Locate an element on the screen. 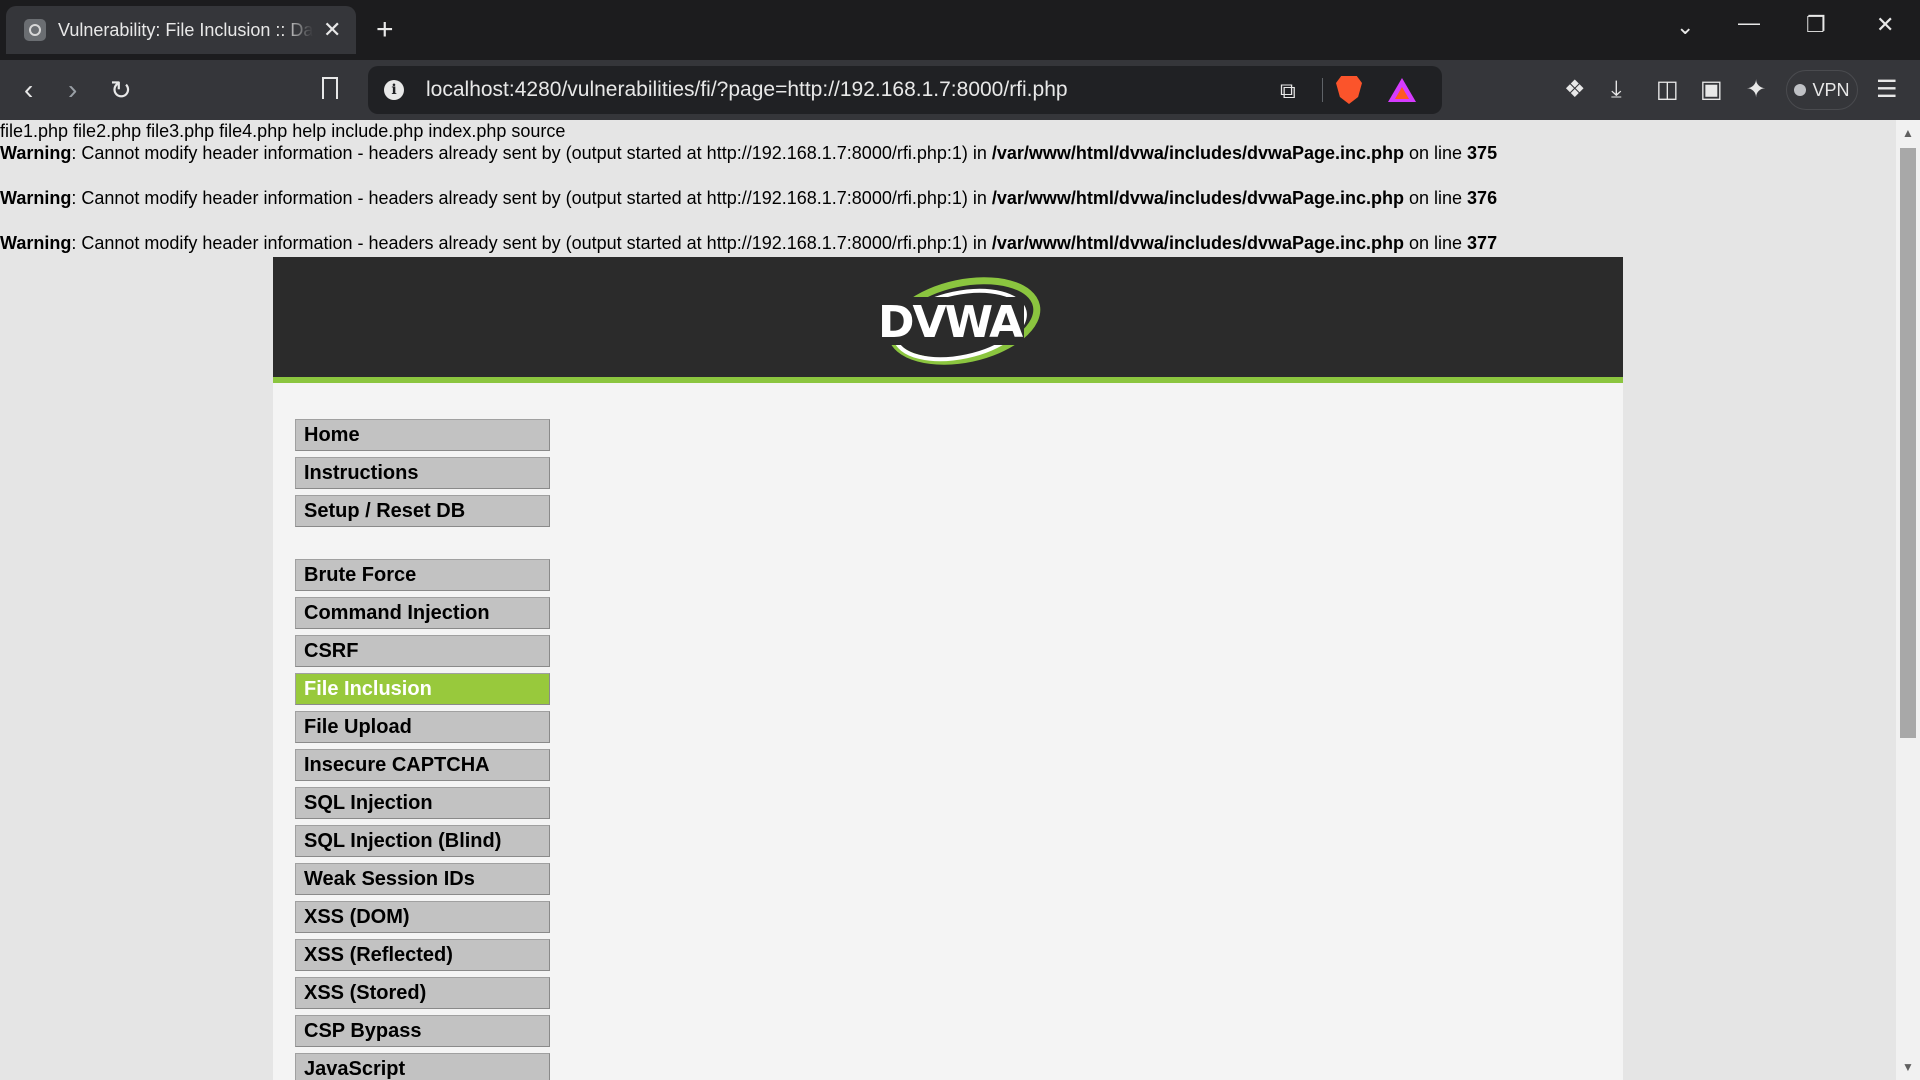  menu-item-home: Home is located at coordinates (422, 435).